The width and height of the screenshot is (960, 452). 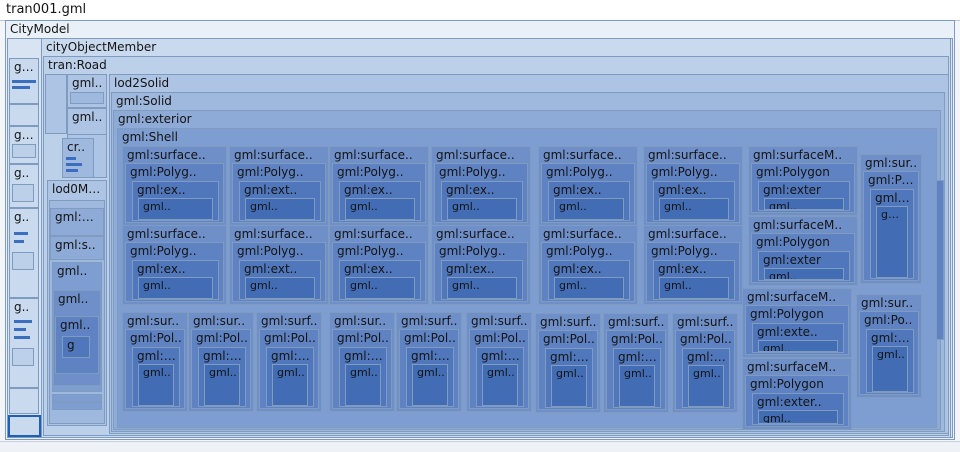 I want to click on surface-member-far-b-label: gml:sur.., so click(x=887, y=303).